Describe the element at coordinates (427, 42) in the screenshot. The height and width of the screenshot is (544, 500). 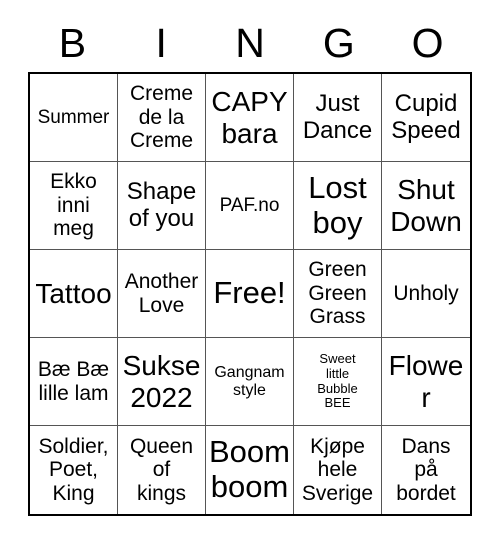
I see `header-letter-o: O` at that location.